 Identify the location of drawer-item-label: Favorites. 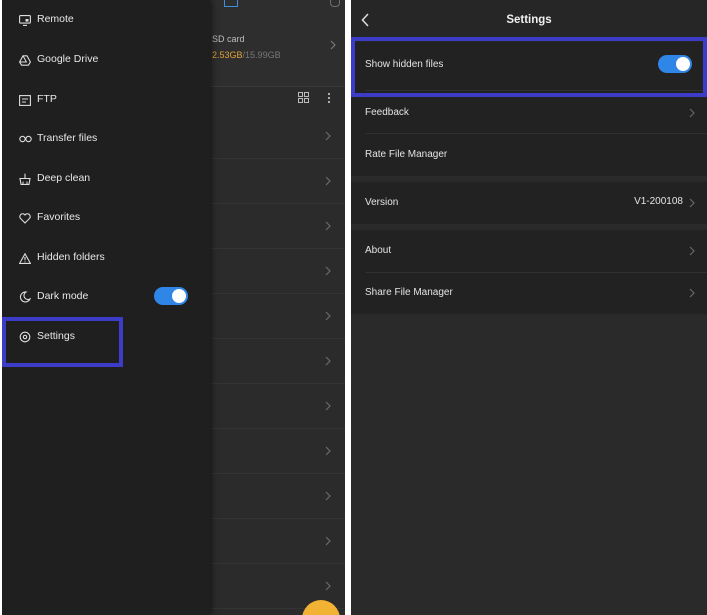
(59, 217).